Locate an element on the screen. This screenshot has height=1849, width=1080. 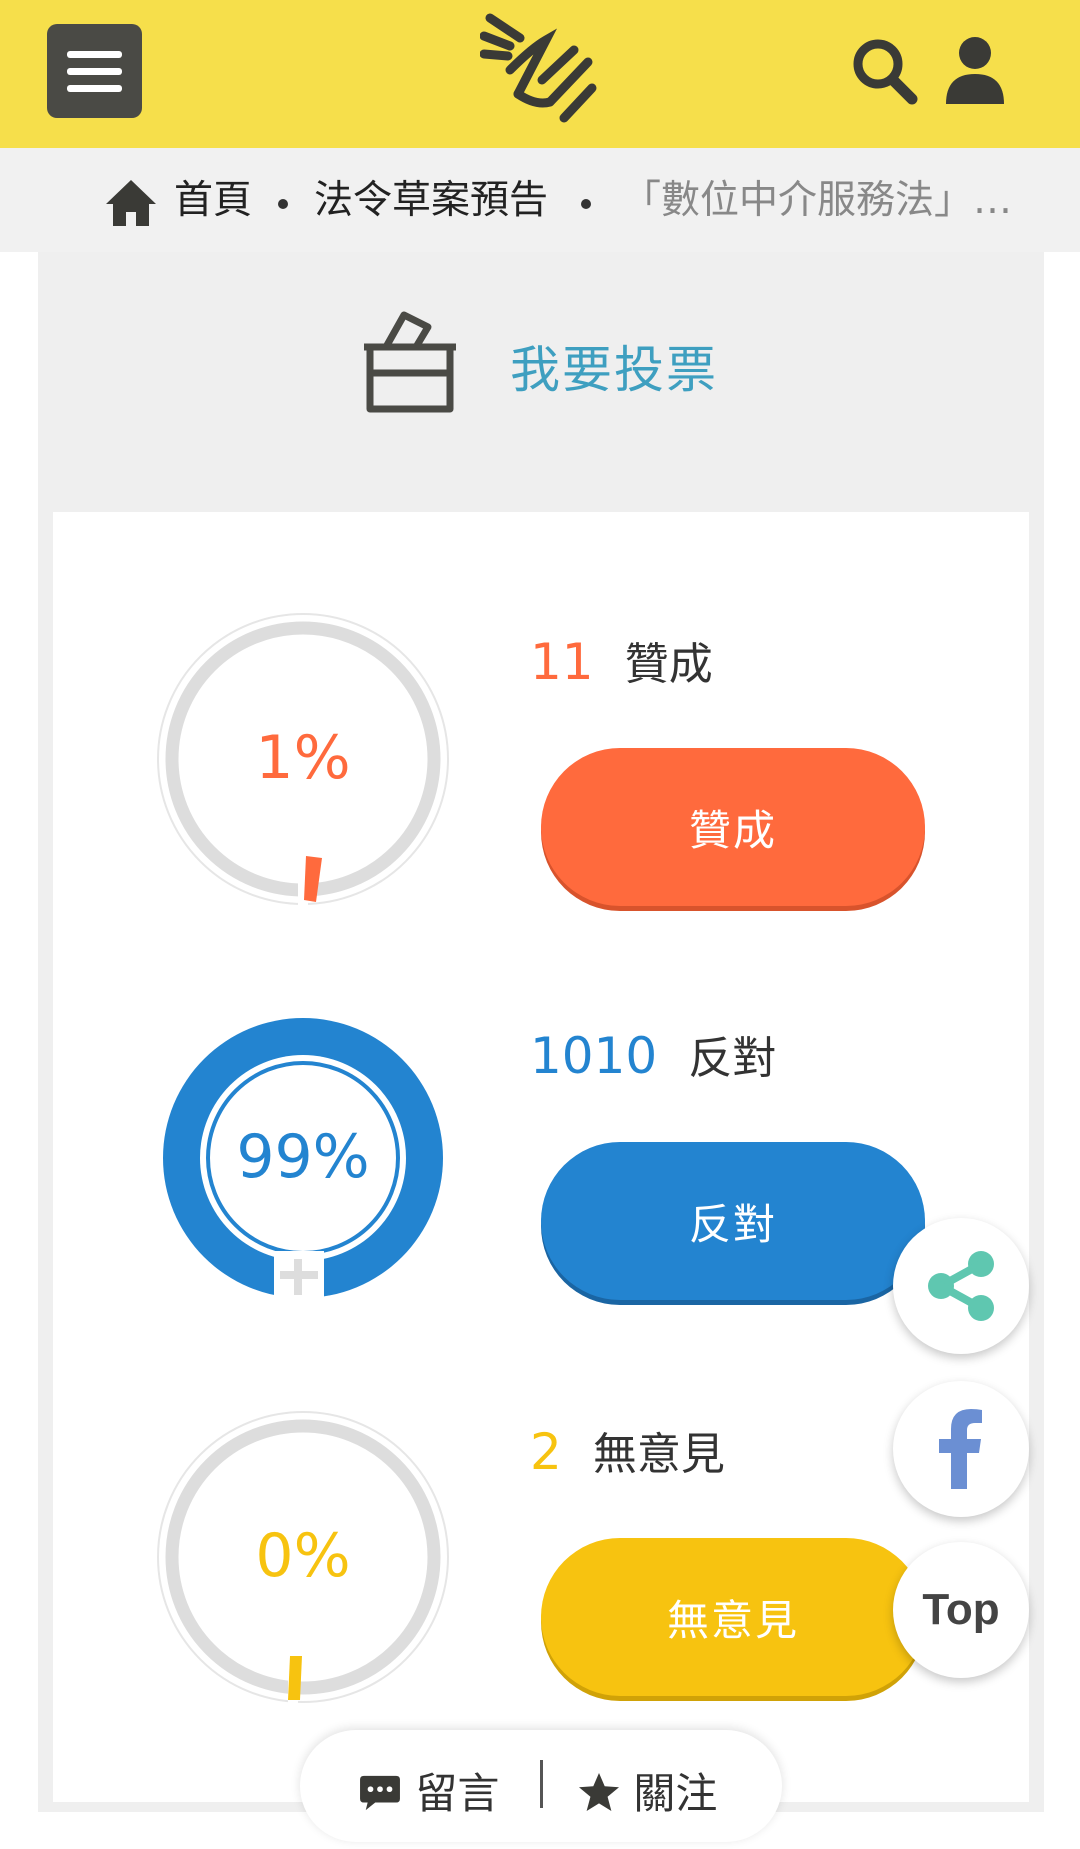
comment-icon is located at coordinates (380, 1793).